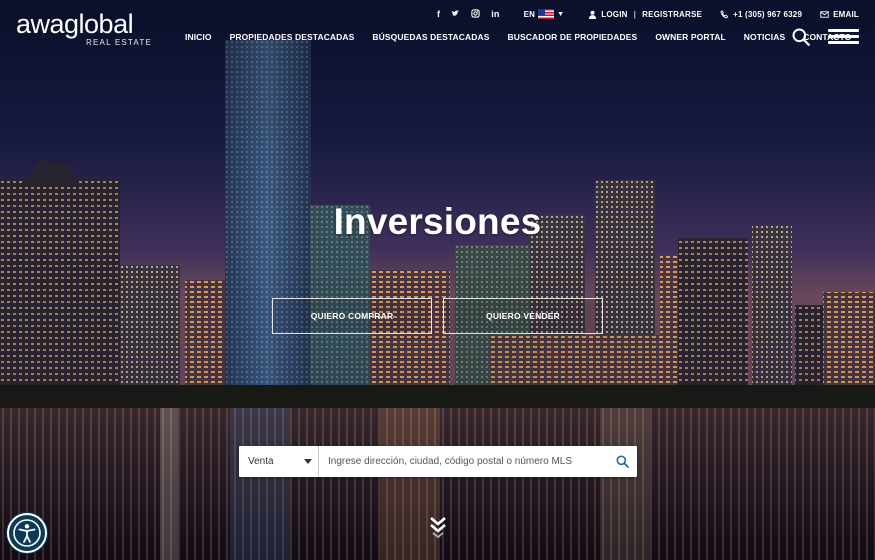 The height and width of the screenshot is (560, 875). What do you see at coordinates (614, 14) in the screenshot?
I see `login-link: LOGIN` at bounding box center [614, 14].